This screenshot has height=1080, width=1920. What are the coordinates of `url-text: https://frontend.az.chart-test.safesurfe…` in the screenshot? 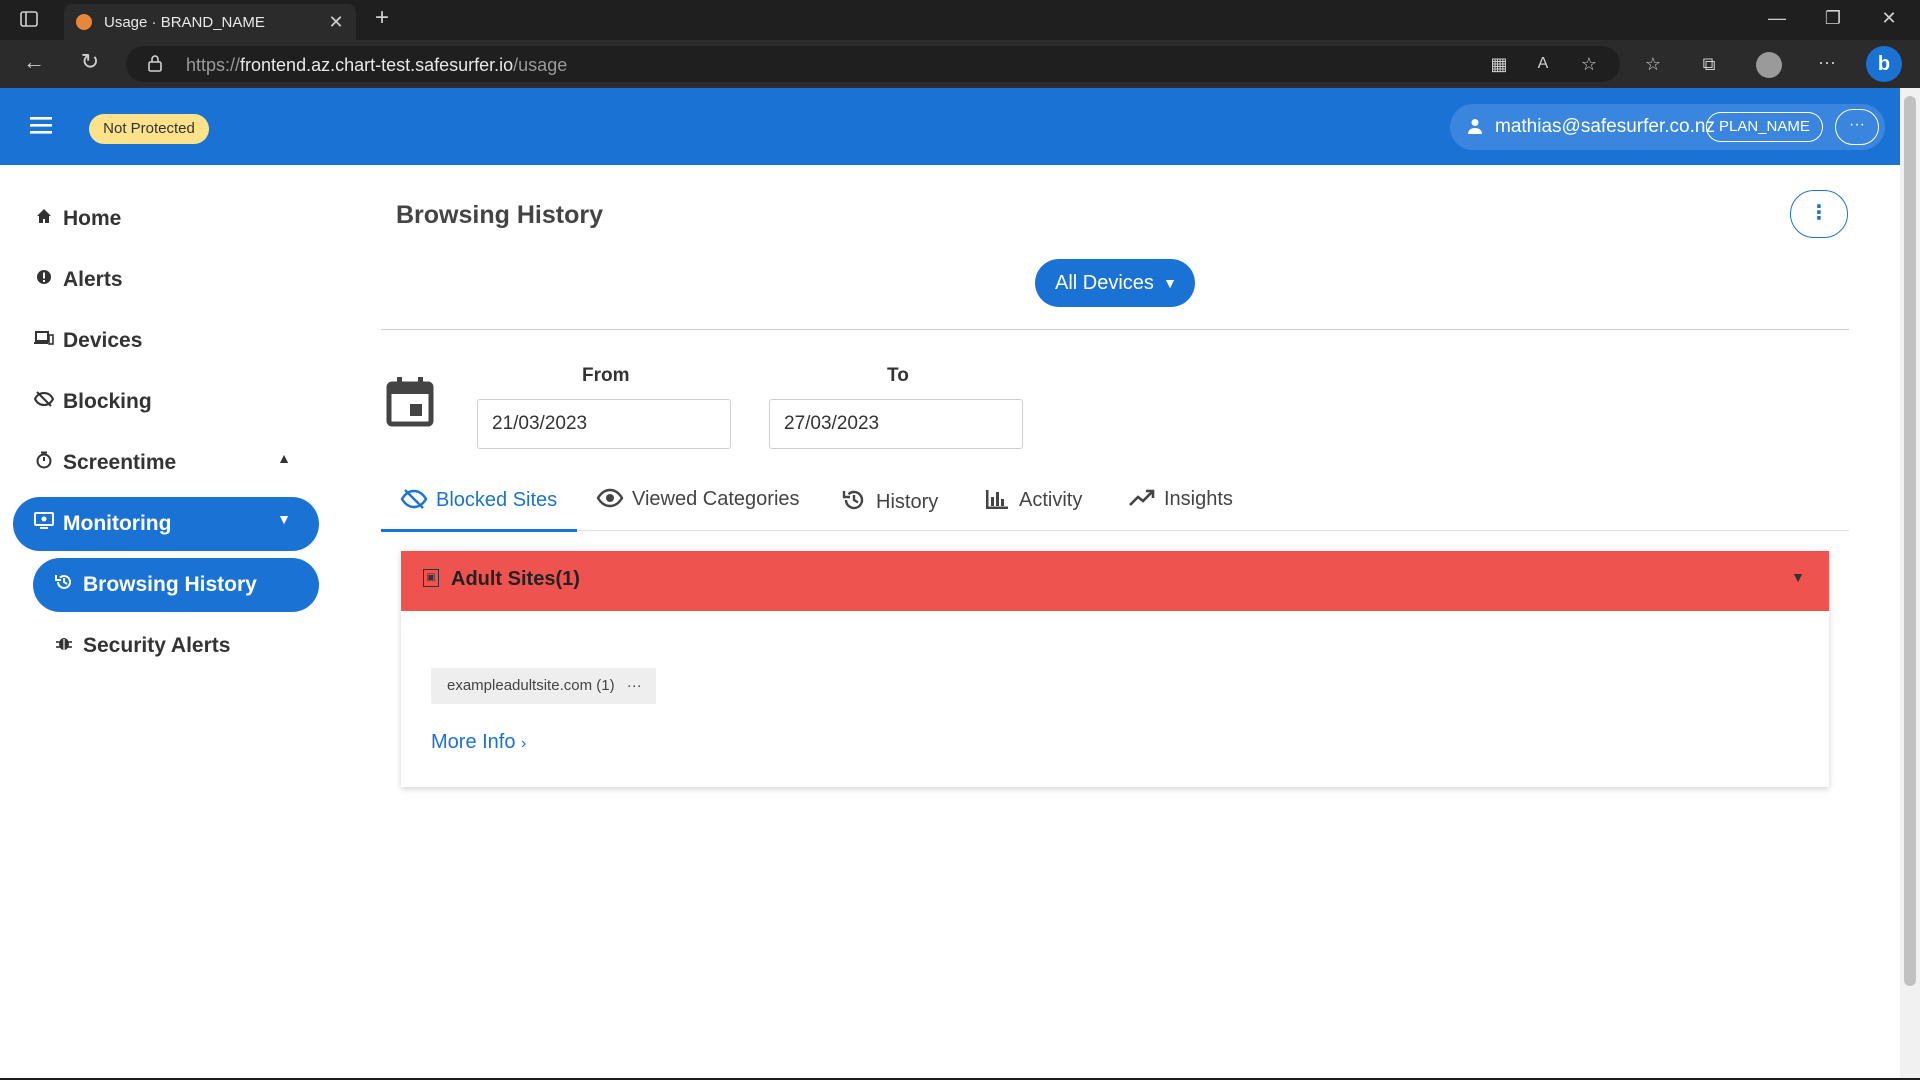 It's located at (377, 65).